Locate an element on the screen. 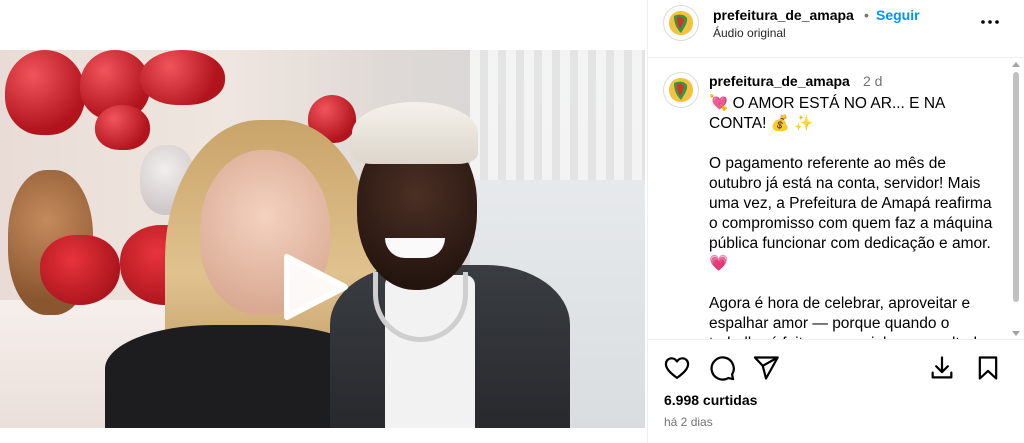 This screenshot has height=443, width=1024. likes-count: 6.998 curtidas is located at coordinates (710, 400).